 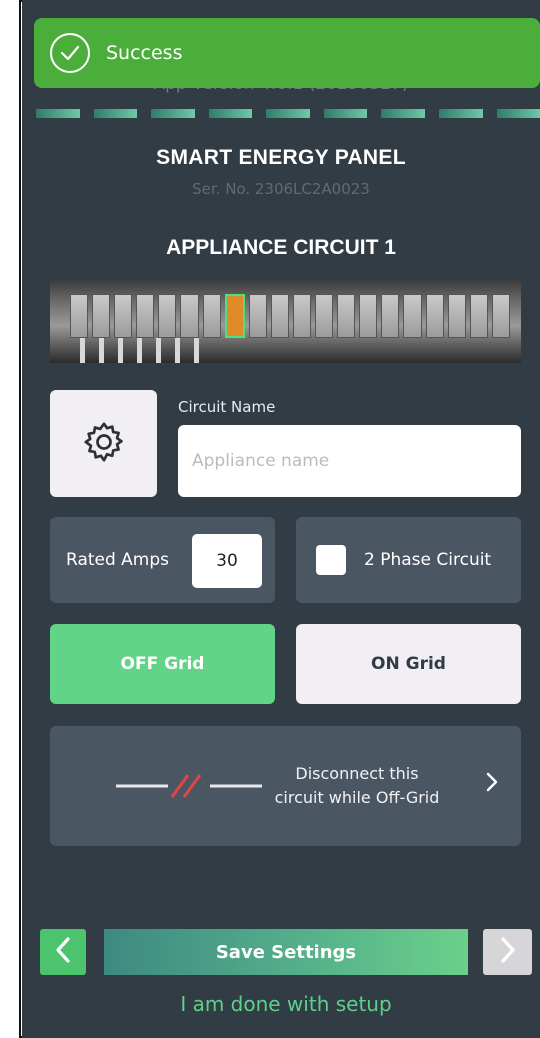 I want to click on chevron-left-icon, so click(x=63, y=952).